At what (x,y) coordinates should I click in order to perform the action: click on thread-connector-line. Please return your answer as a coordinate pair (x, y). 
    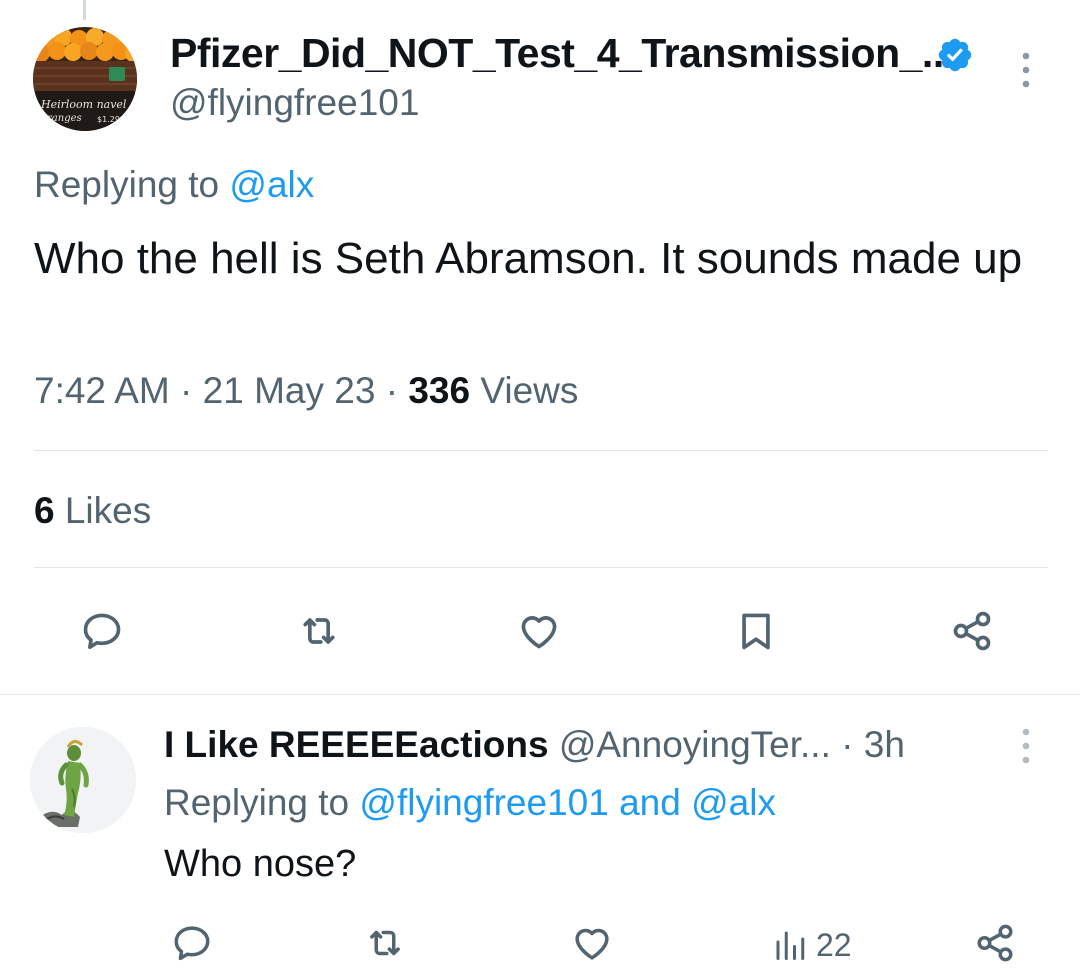
    Looking at the image, I should click on (84, 10).